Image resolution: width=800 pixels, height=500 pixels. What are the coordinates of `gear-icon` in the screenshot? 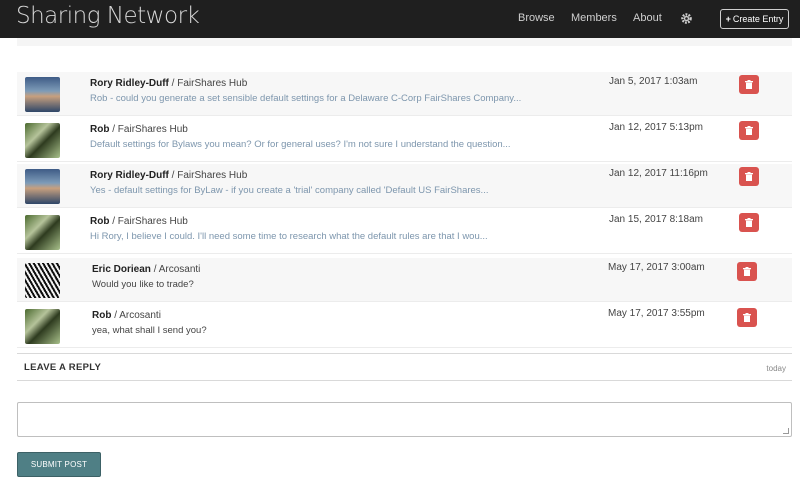 It's located at (686, 18).